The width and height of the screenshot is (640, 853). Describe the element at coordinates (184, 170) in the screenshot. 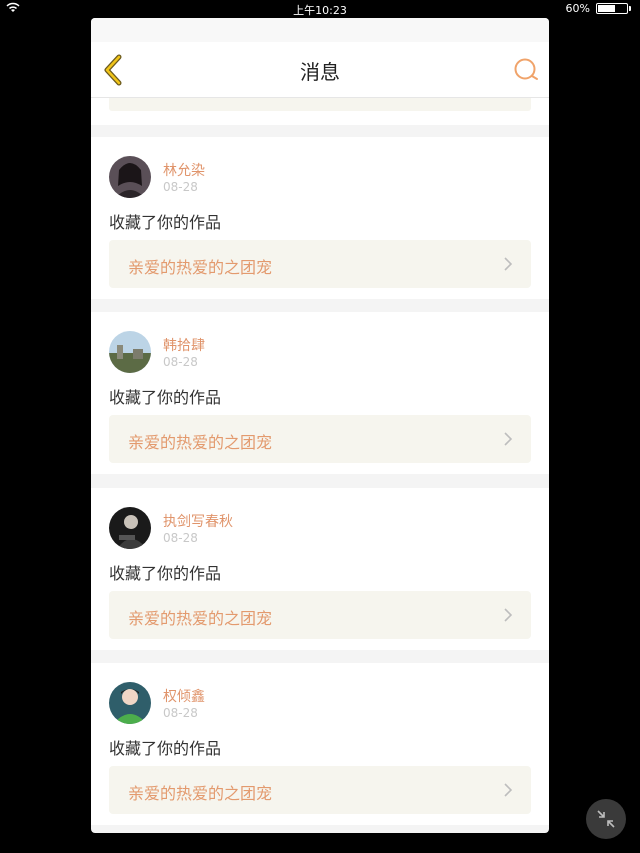

I see `username: 林允染` at that location.